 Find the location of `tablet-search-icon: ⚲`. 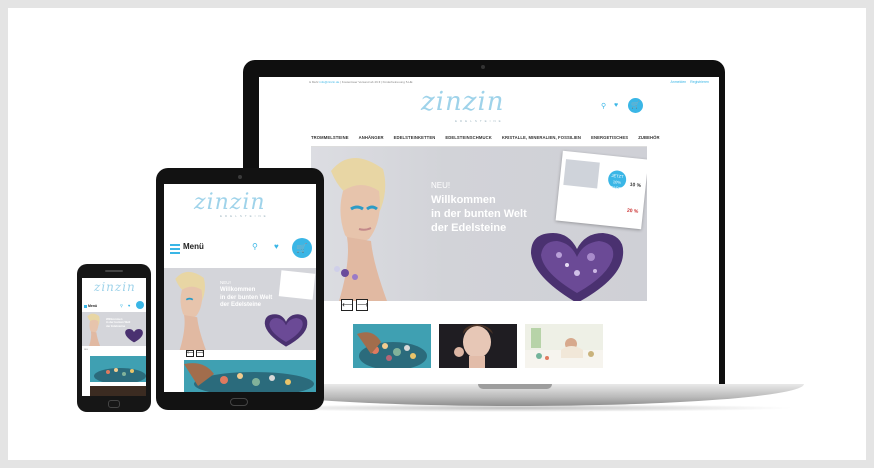

tablet-search-icon: ⚲ is located at coordinates (255, 246).